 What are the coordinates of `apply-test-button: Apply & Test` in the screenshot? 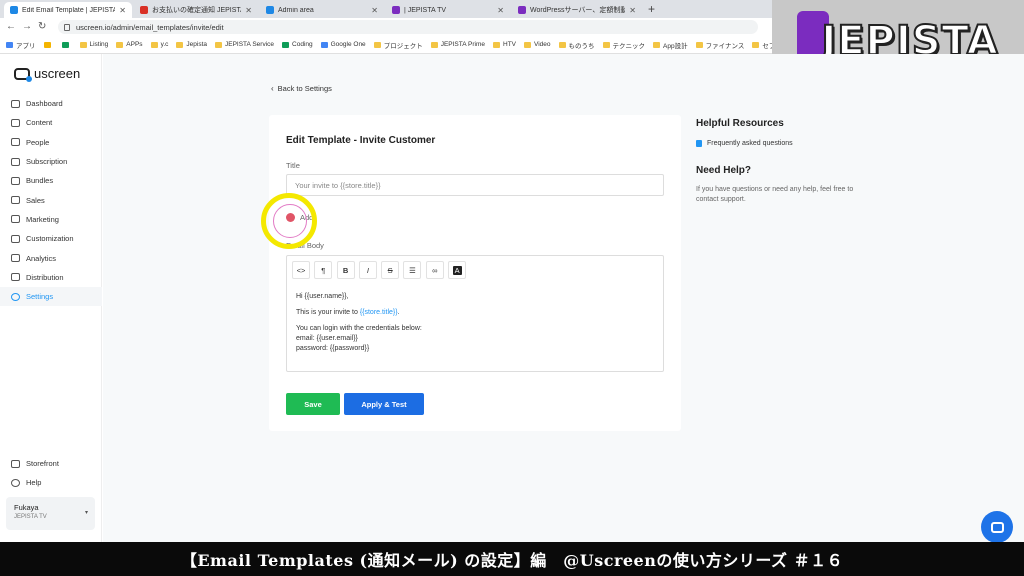 It's located at (384, 404).